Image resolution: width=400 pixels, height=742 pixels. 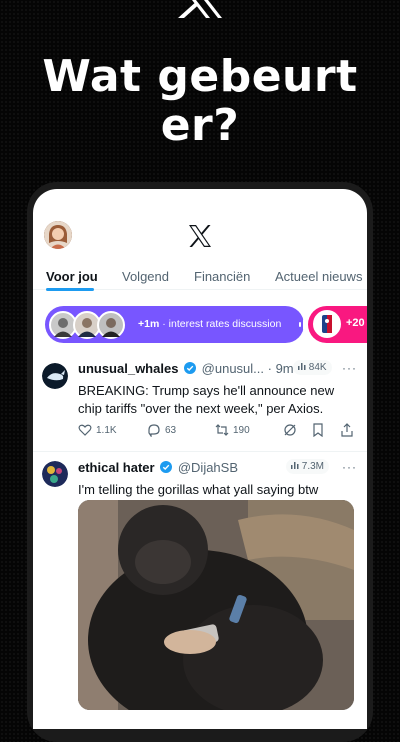 What do you see at coordinates (145, 276) in the screenshot?
I see `tab-volgend: Volgend` at bounding box center [145, 276].